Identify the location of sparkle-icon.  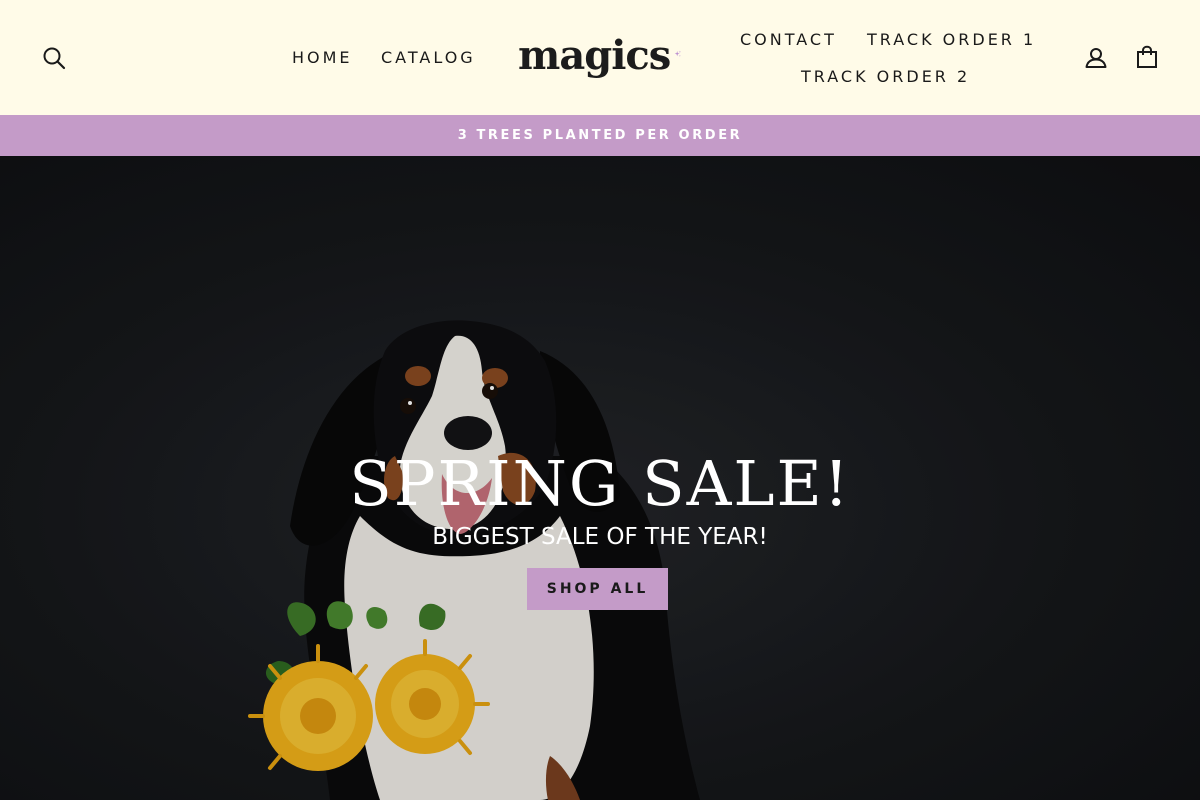
(678, 53).